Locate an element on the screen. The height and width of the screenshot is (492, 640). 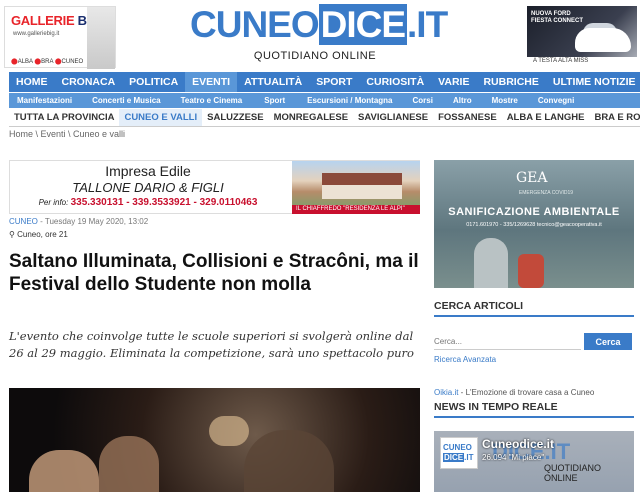
nav-sport: SPORT is located at coordinates (334, 82).